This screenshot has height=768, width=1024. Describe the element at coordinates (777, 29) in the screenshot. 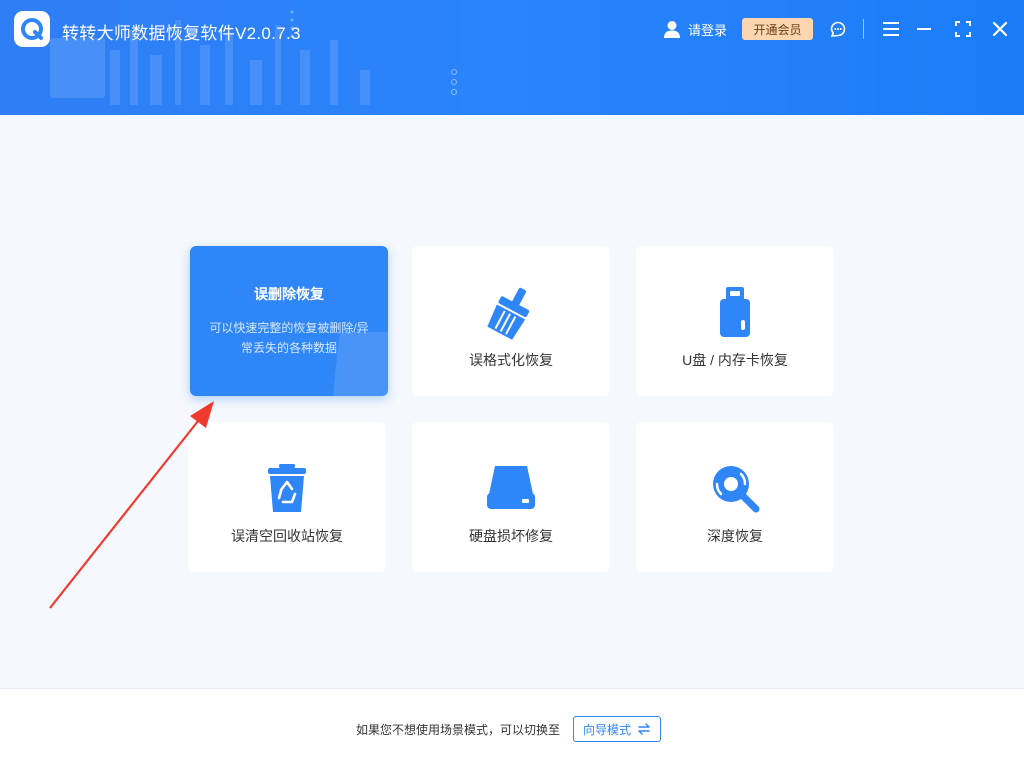

I see `vip-button: 开通会员` at that location.